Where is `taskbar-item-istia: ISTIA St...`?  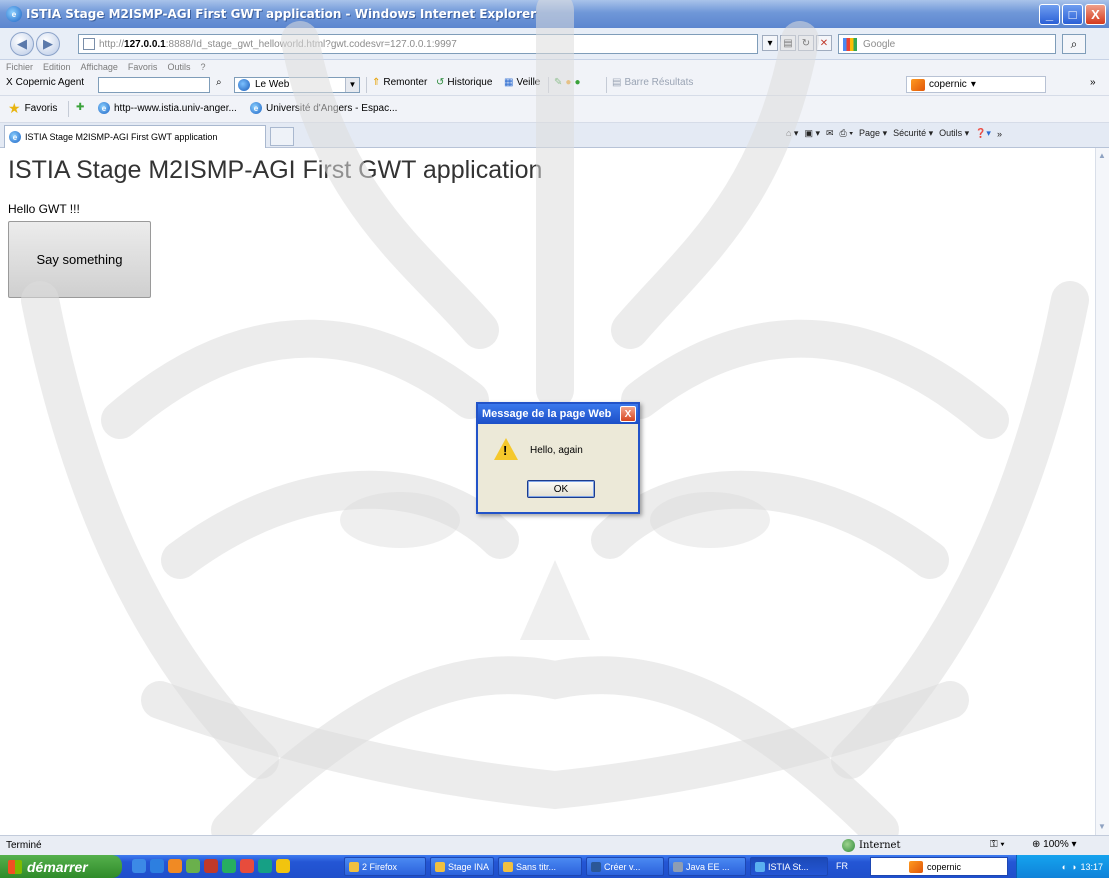
taskbar-item-istia: ISTIA St... is located at coordinates (789, 866).